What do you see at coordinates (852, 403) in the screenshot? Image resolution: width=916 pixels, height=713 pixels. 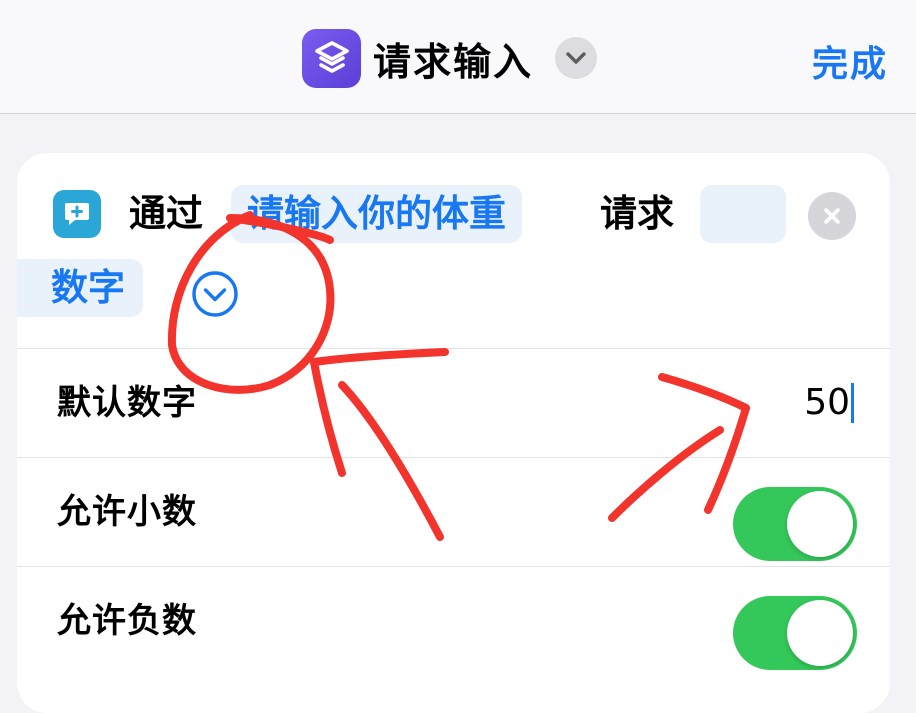 I see `text-cursor` at bounding box center [852, 403].